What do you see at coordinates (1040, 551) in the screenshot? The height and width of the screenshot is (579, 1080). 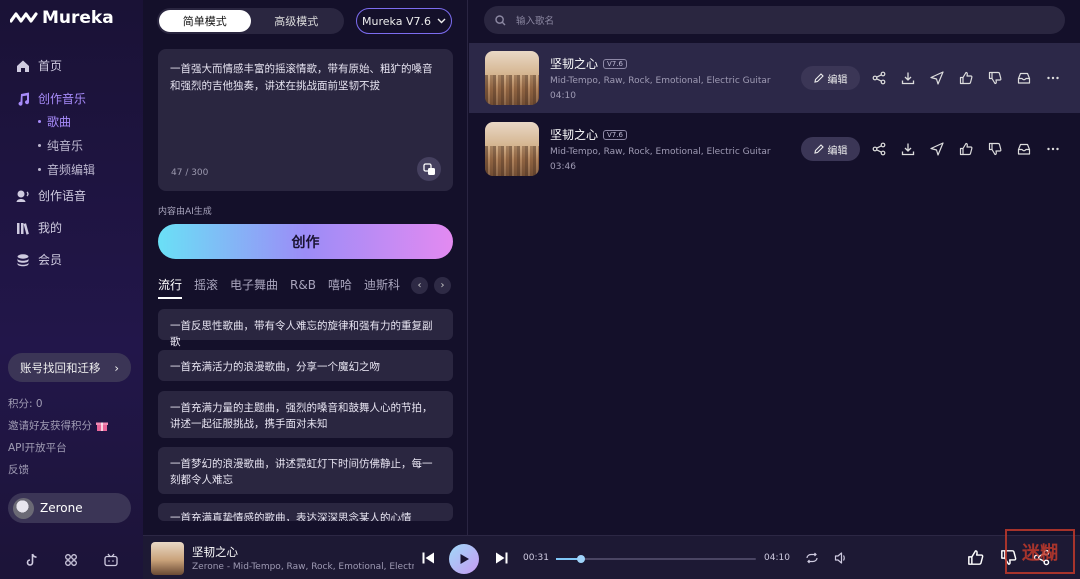 I see `watermark-seal: 迷糊` at bounding box center [1040, 551].